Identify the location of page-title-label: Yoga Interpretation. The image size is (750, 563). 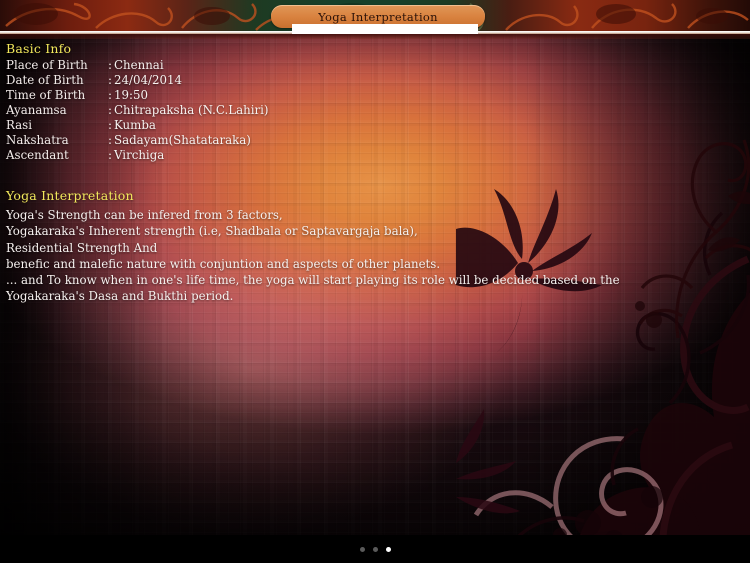
(378, 16).